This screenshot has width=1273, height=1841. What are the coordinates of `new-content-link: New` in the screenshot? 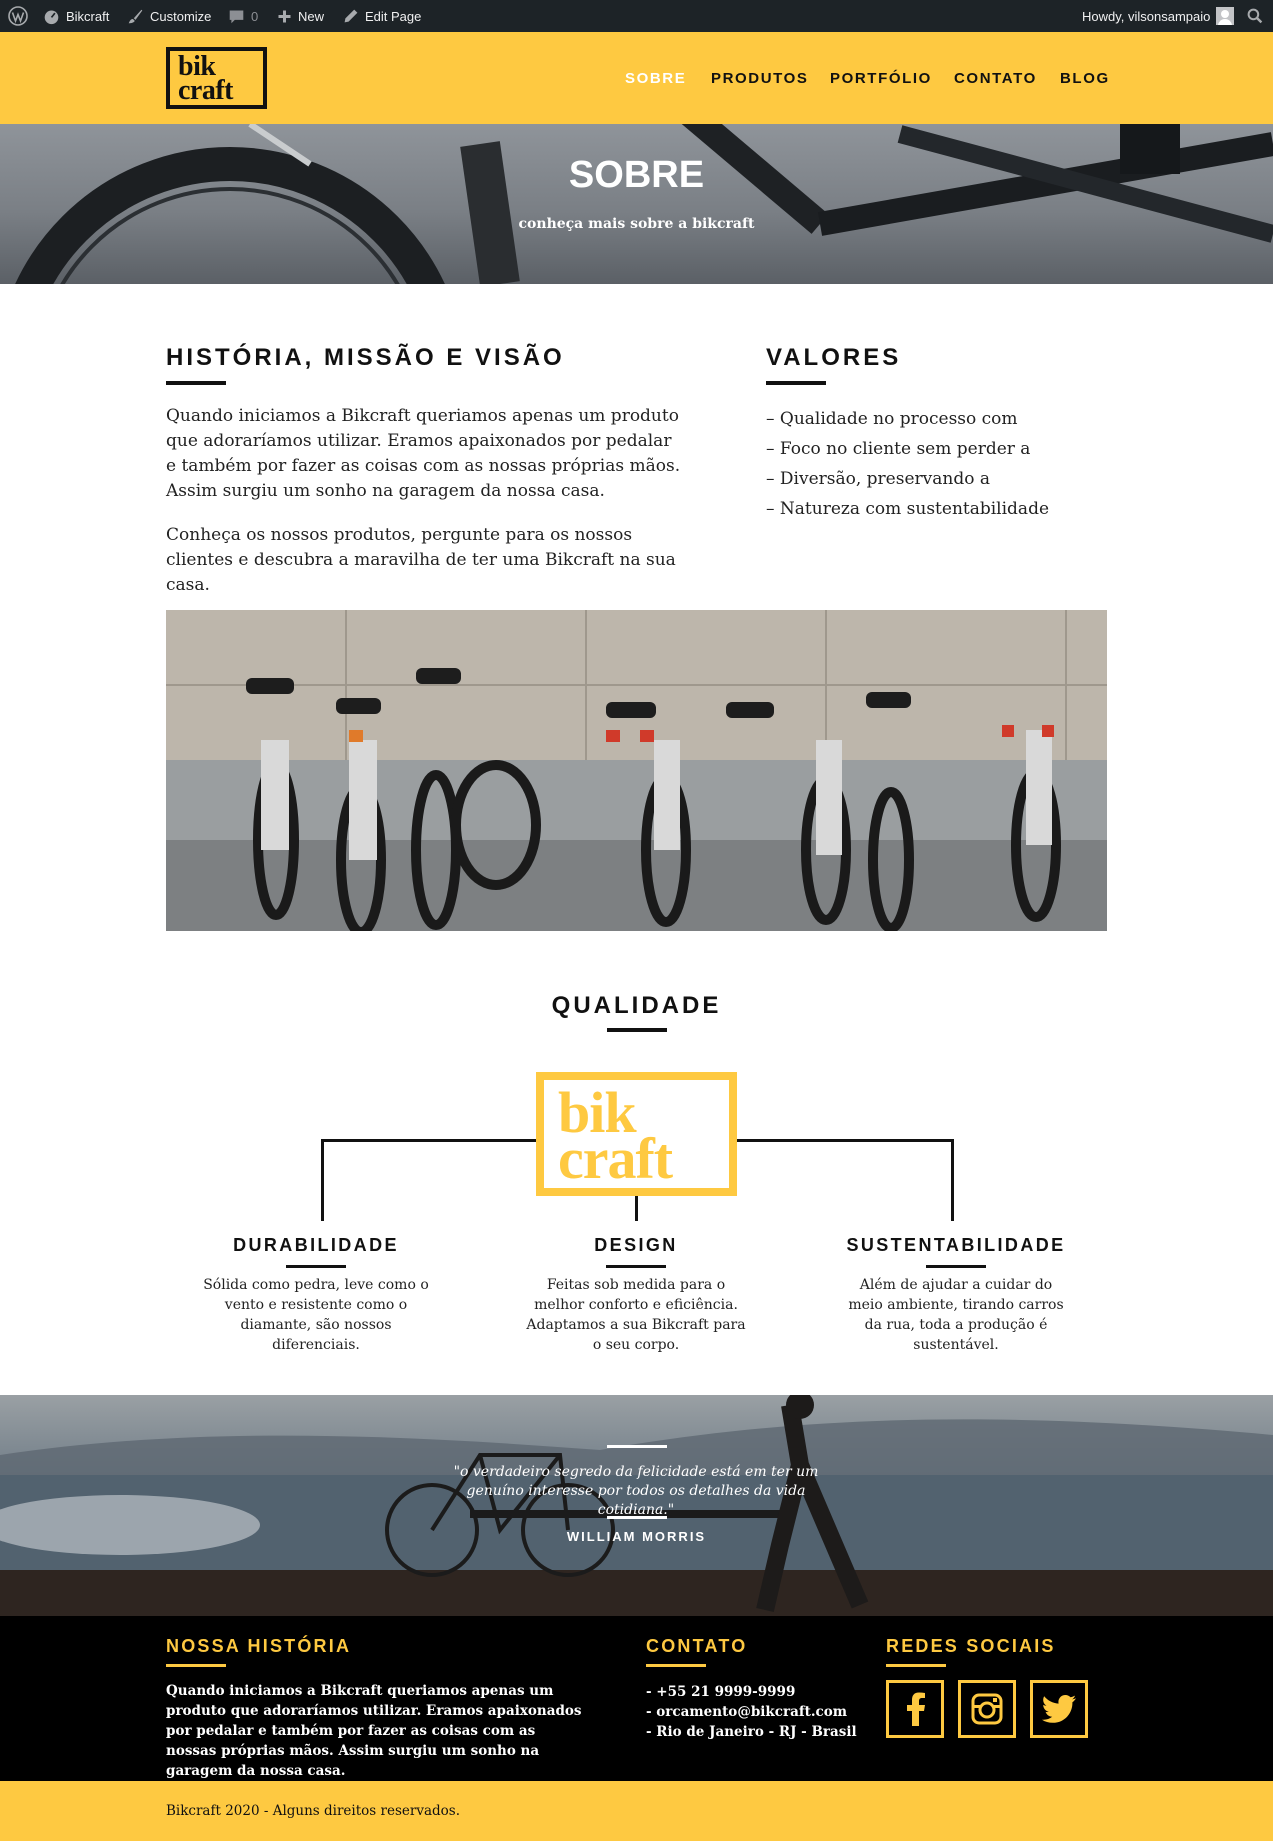 It's located at (300, 16).